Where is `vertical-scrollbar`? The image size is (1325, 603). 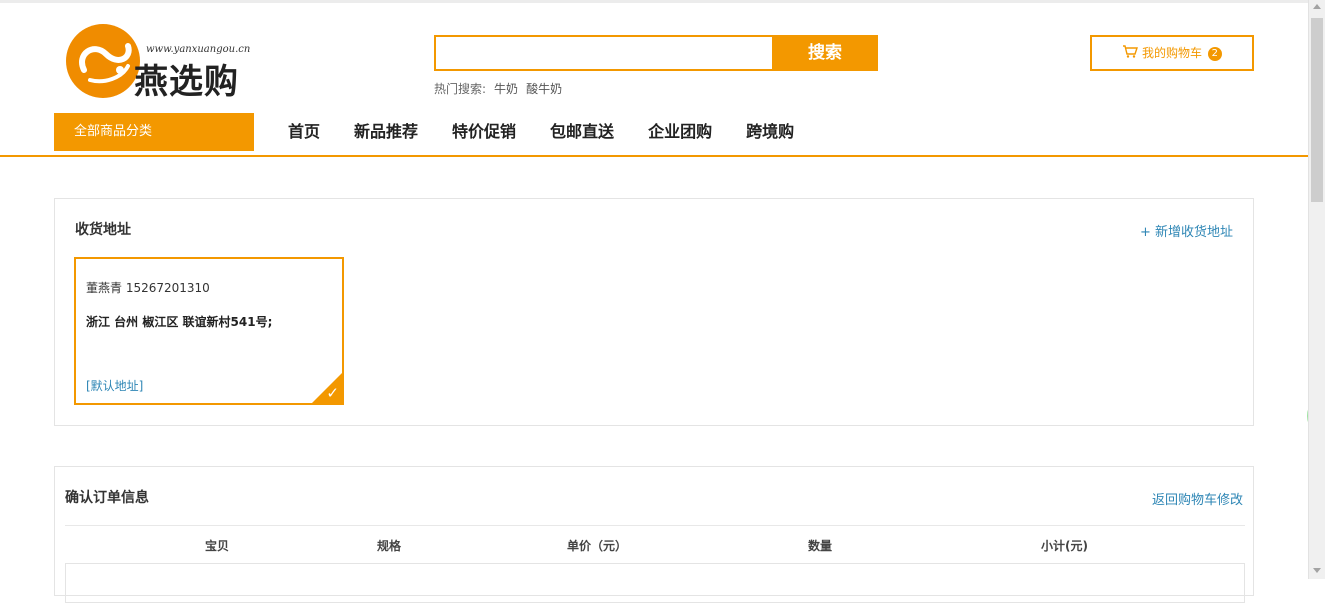 vertical-scrollbar is located at coordinates (1316, 289).